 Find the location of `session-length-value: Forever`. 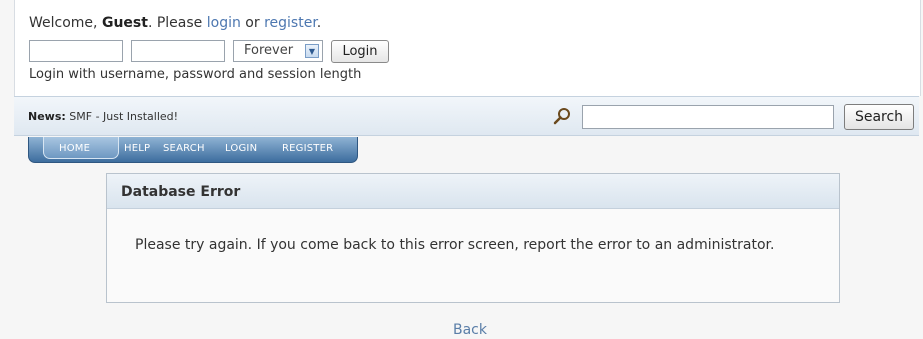

session-length-value: Forever is located at coordinates (269, 50).